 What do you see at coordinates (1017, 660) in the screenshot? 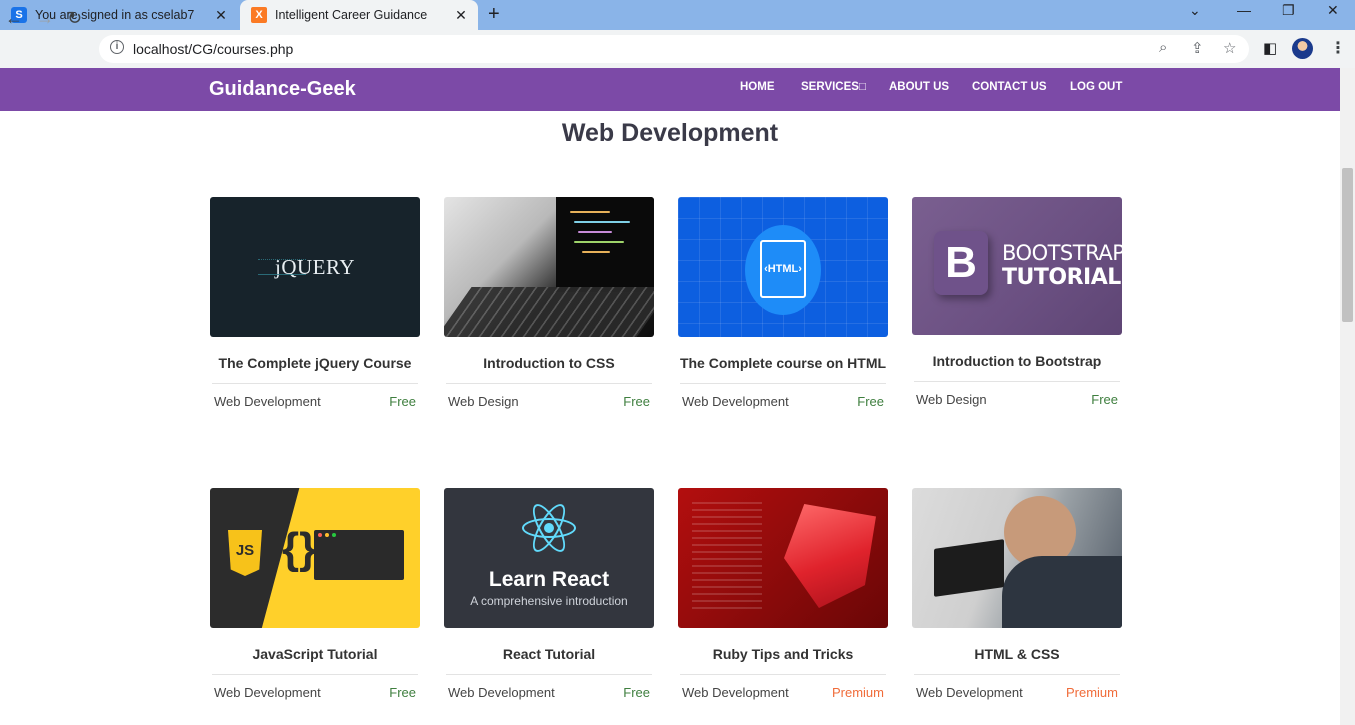
I see `course-title: HTML & CSS` at bounding box center [1017, 660].